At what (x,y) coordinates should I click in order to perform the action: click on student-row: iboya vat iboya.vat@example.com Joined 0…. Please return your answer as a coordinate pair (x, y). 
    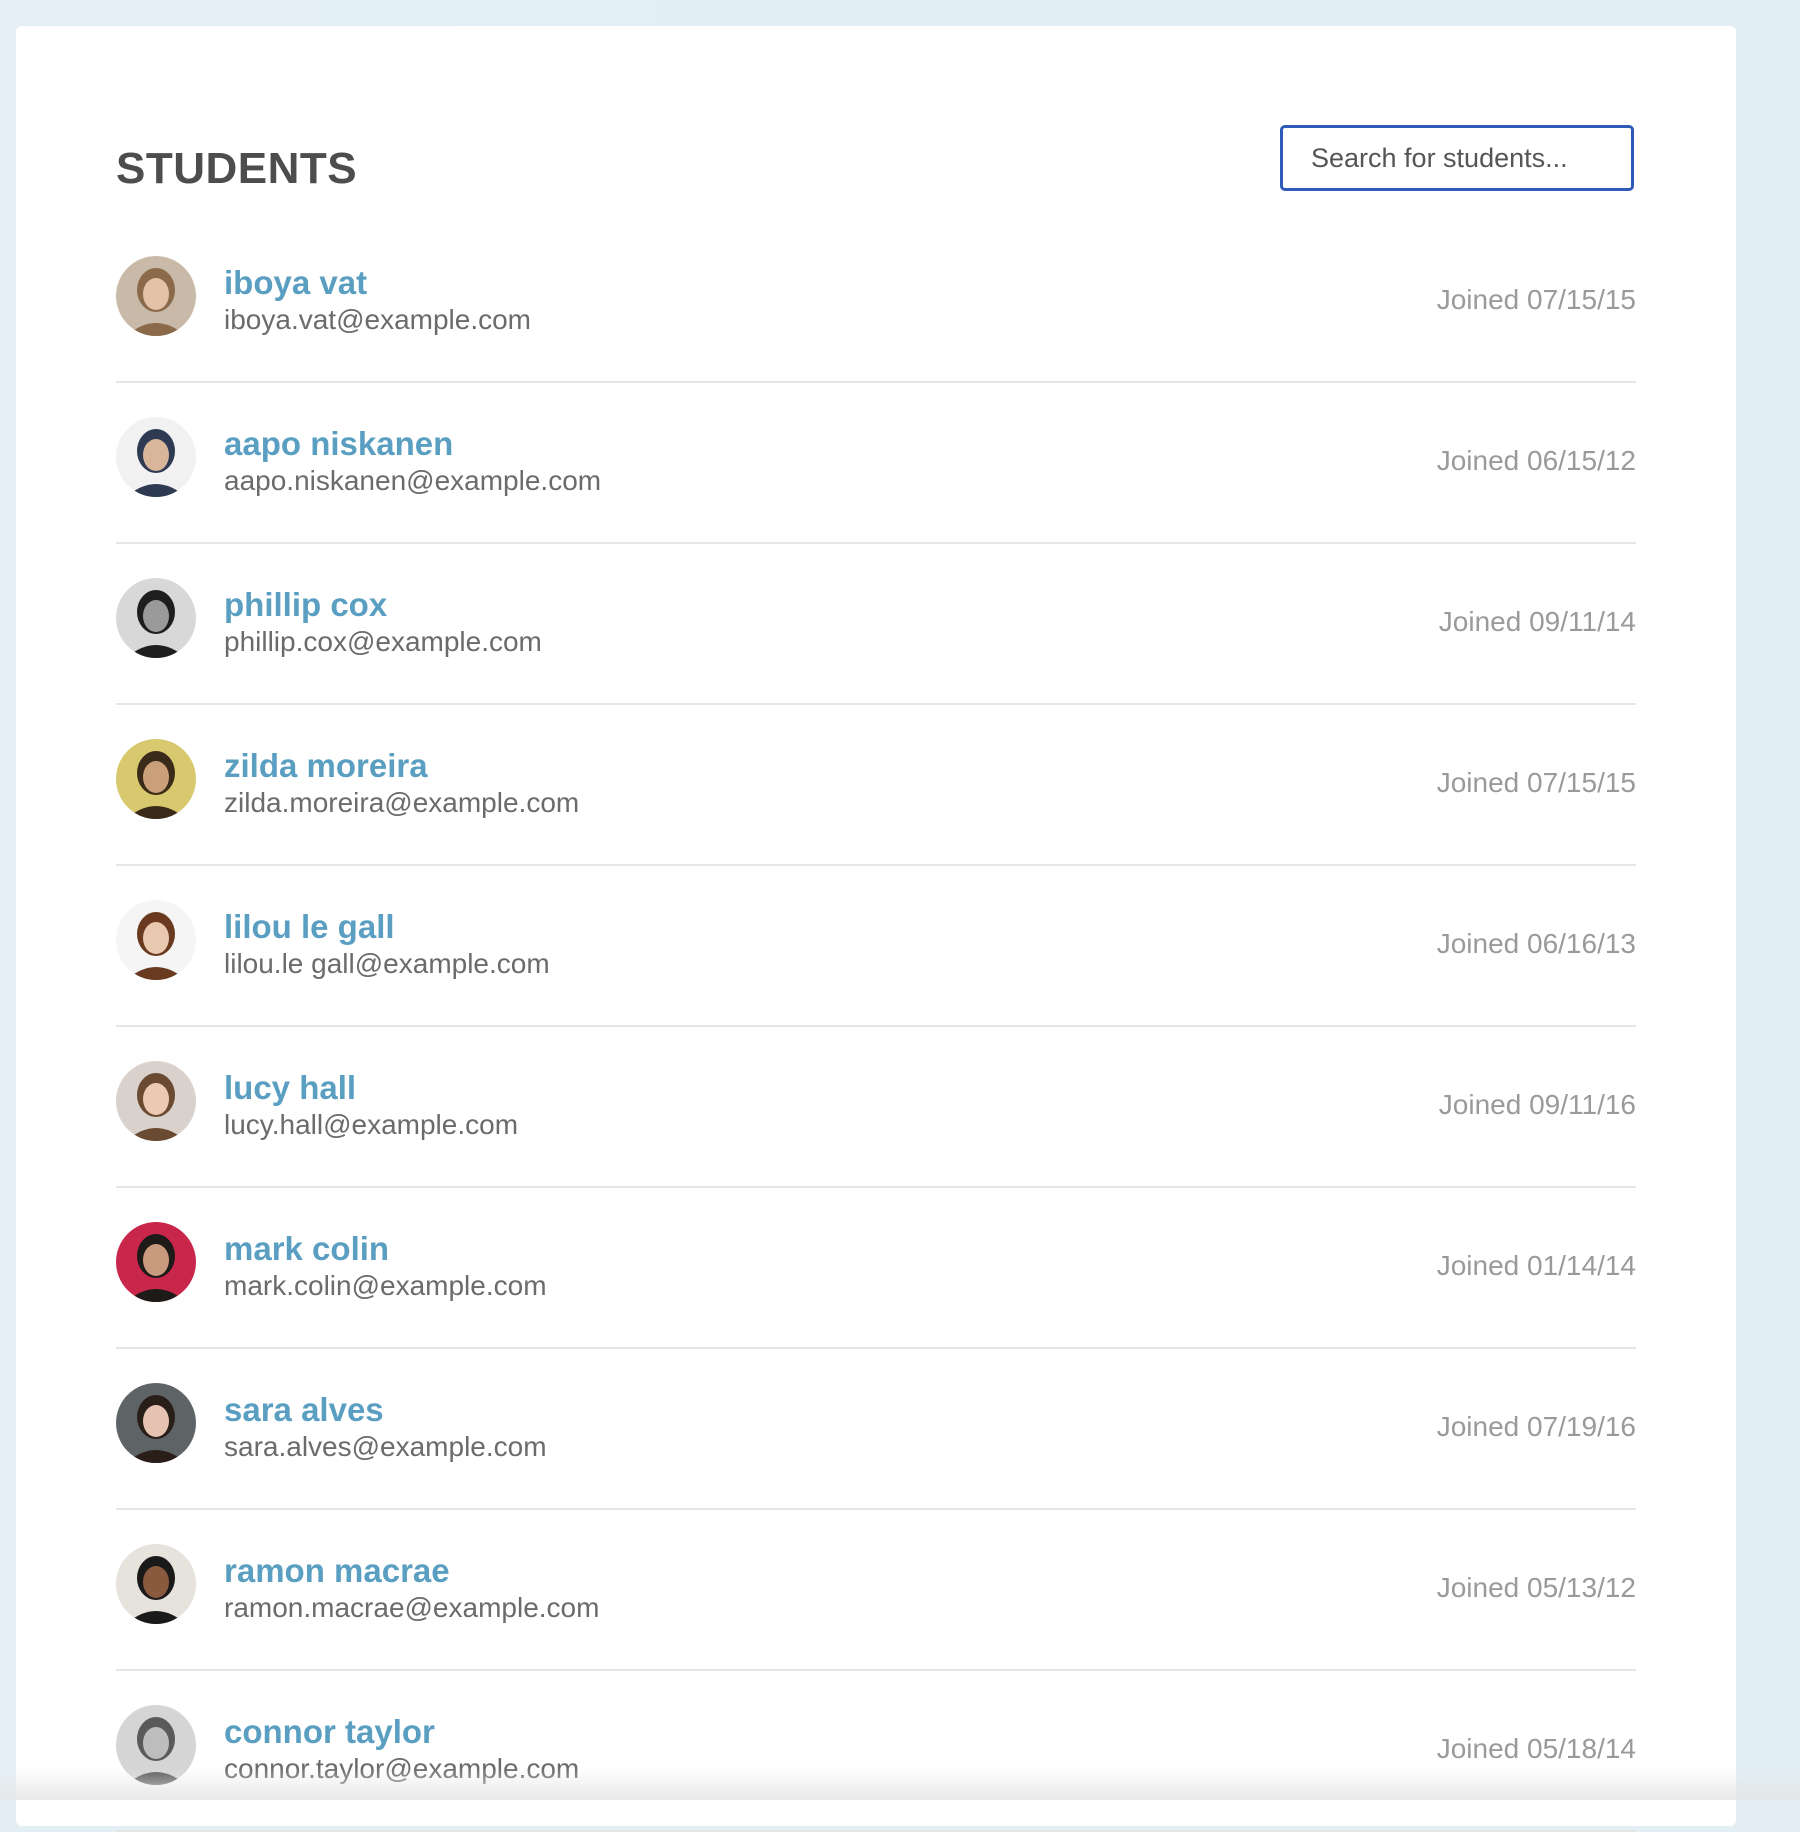
    Looking at the image, I should click on (876, 302).